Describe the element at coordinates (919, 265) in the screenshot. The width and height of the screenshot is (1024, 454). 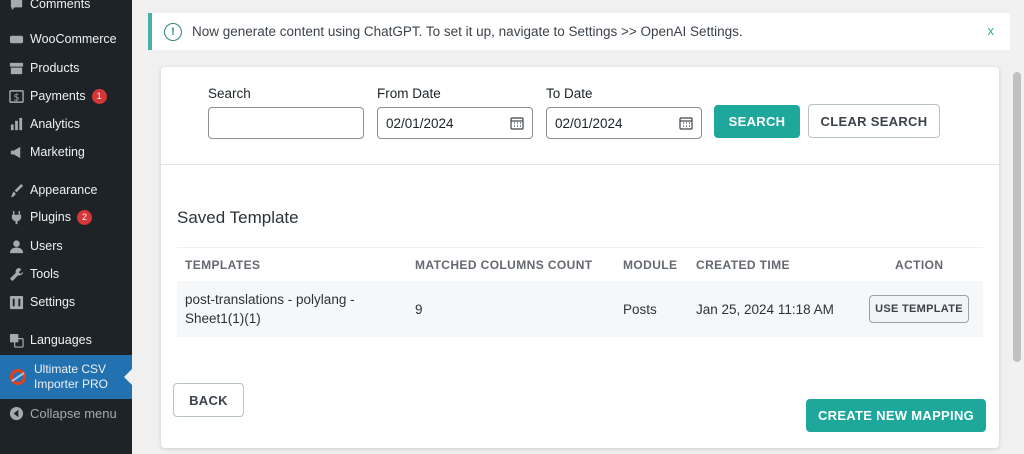
I see `col-action: ACTION` at that location.